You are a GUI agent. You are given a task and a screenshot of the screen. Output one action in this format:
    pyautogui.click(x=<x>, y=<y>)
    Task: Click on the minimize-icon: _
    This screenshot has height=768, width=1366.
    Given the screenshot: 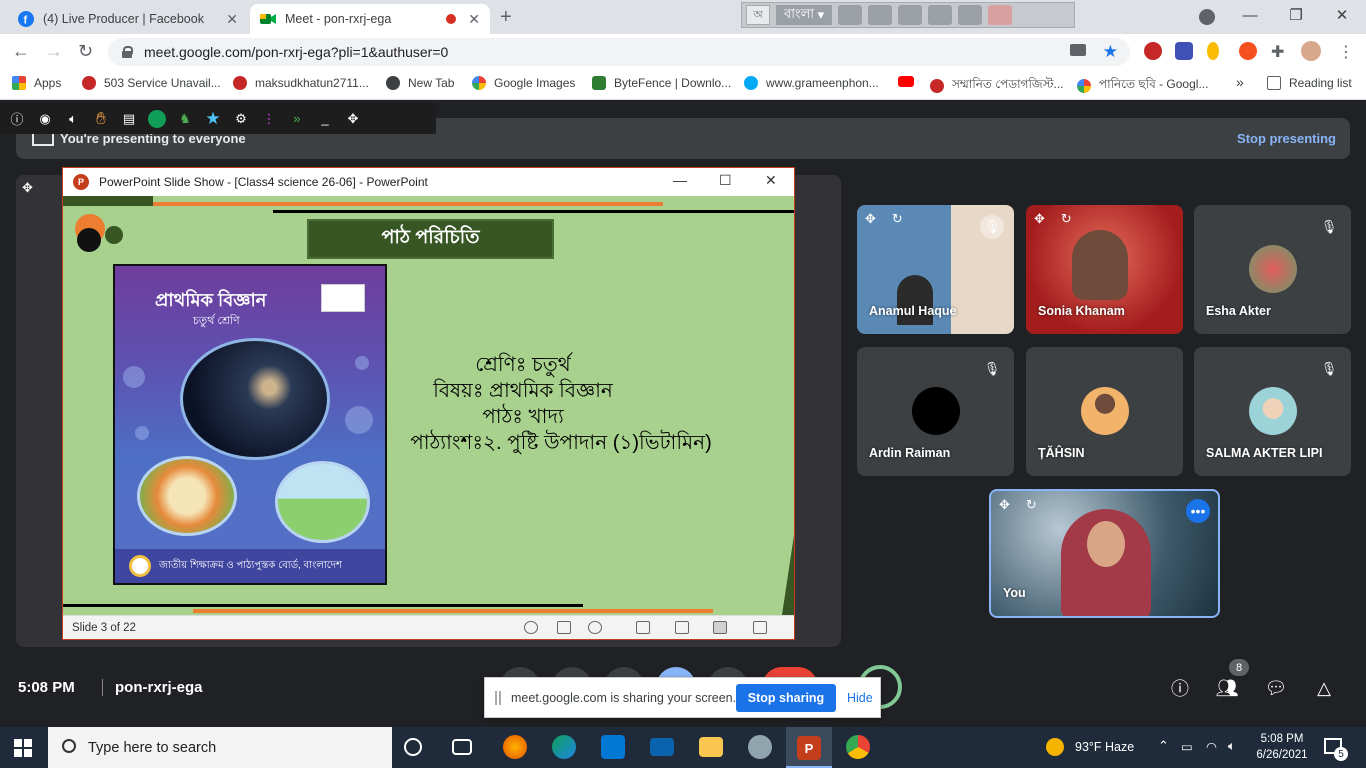 What is the action you would take?
    pyautogui.click(x=325, y=119)
    